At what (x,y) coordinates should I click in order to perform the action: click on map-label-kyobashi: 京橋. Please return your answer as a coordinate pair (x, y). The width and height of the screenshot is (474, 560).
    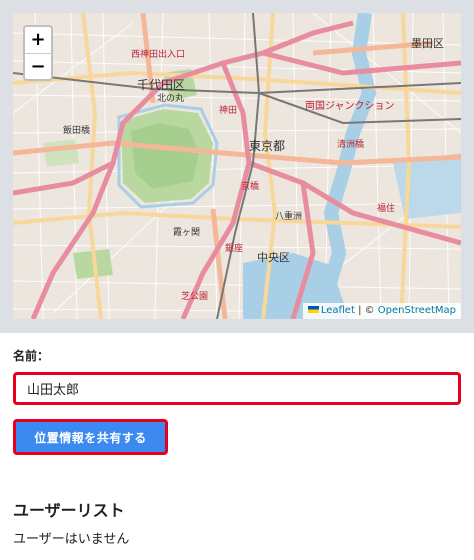
    Looking at the image, I should click on (250, 186).